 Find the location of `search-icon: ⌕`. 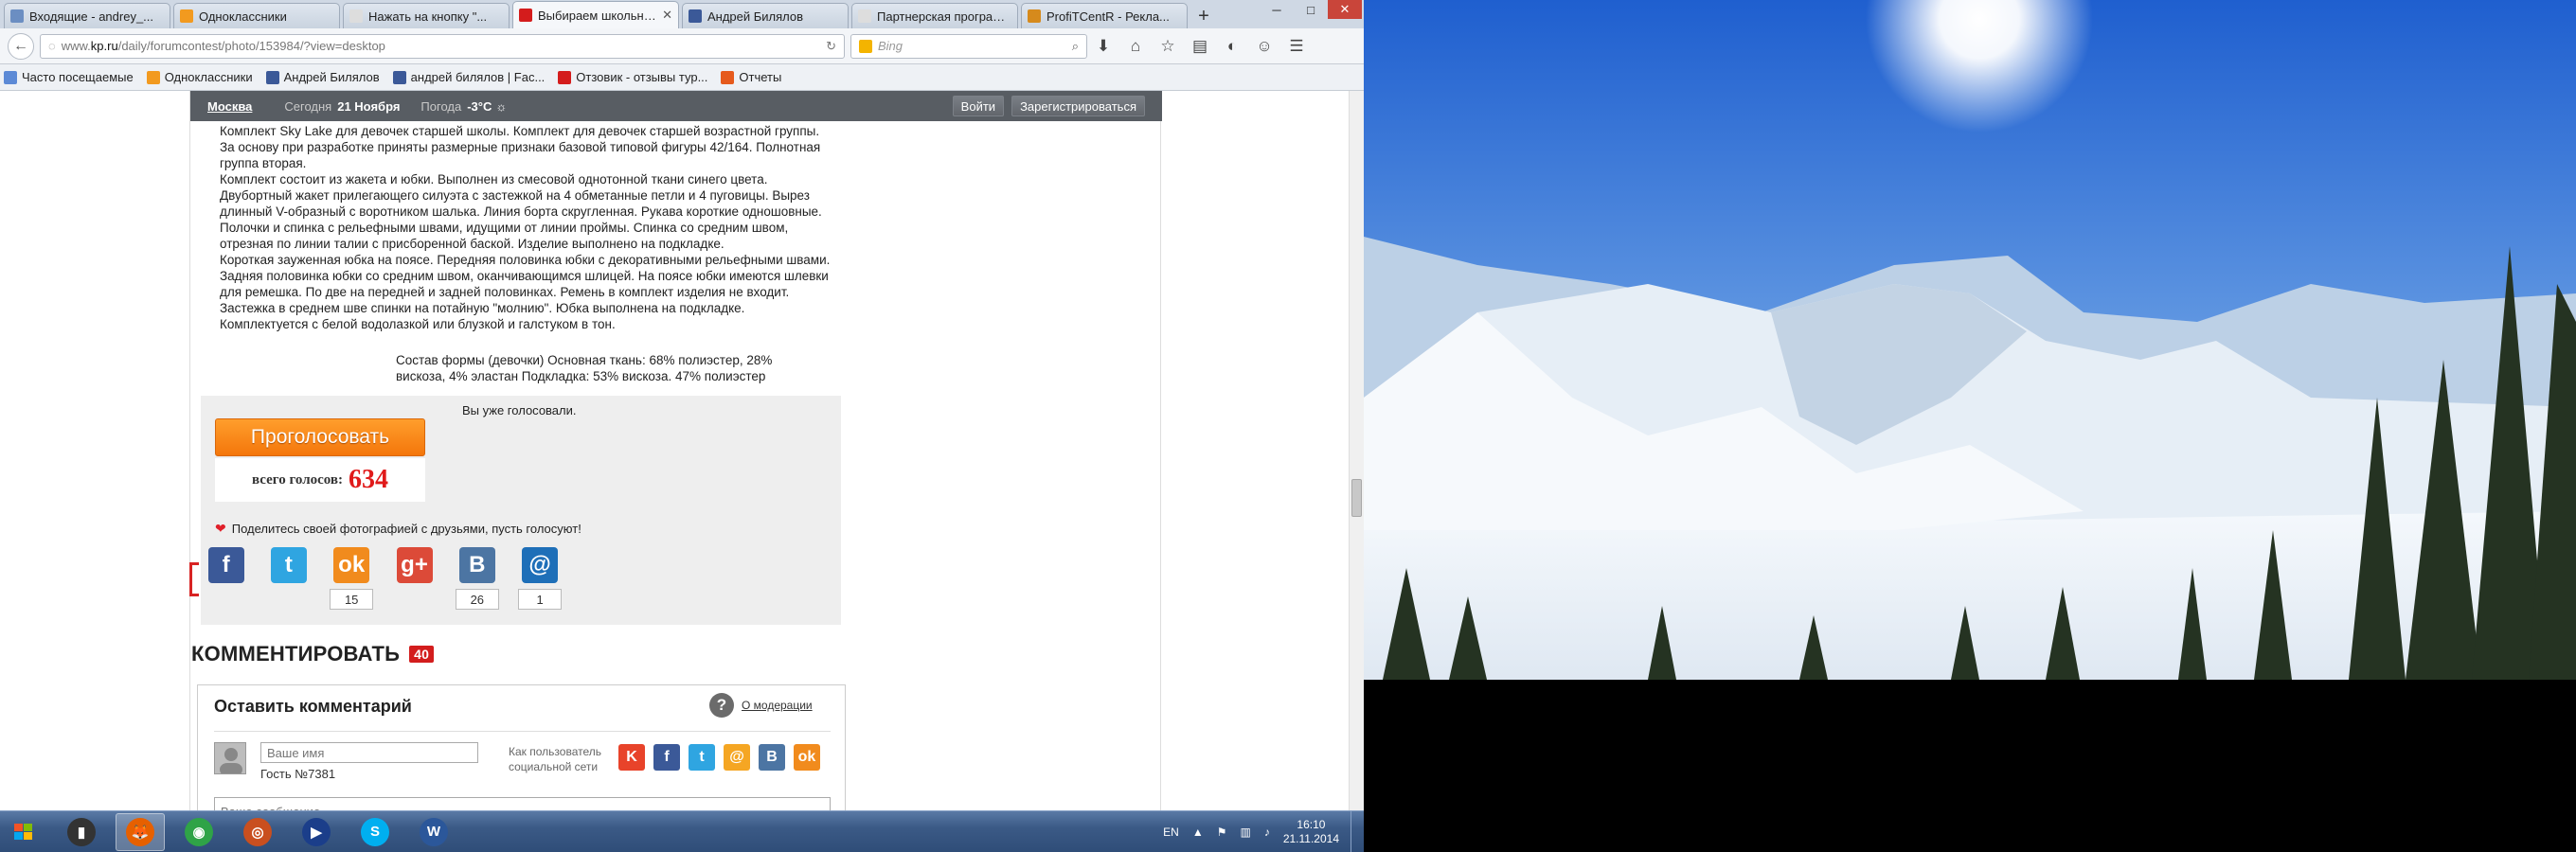

search-icon: ⌕ is located at coordinates (1075, 46).